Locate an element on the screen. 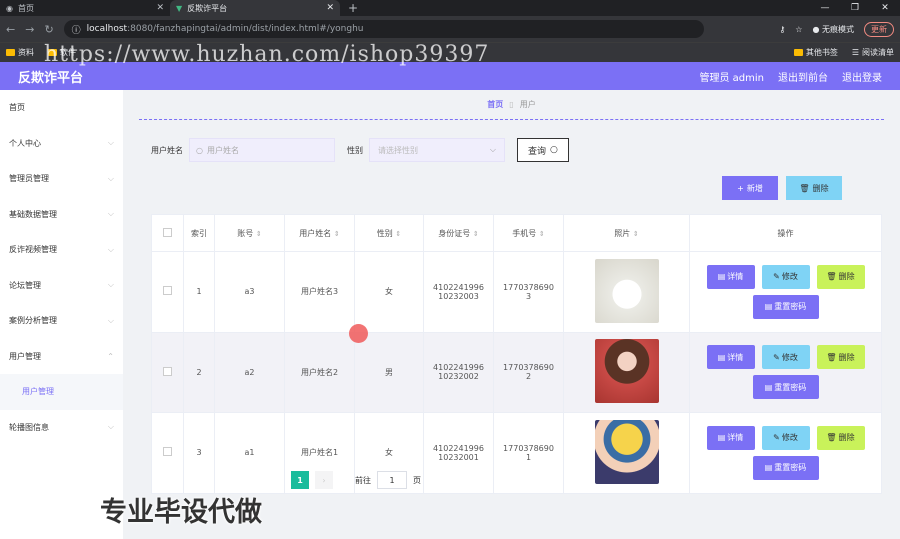  select-placeholder: 请选择性别 is located at coordinates (398, 150).